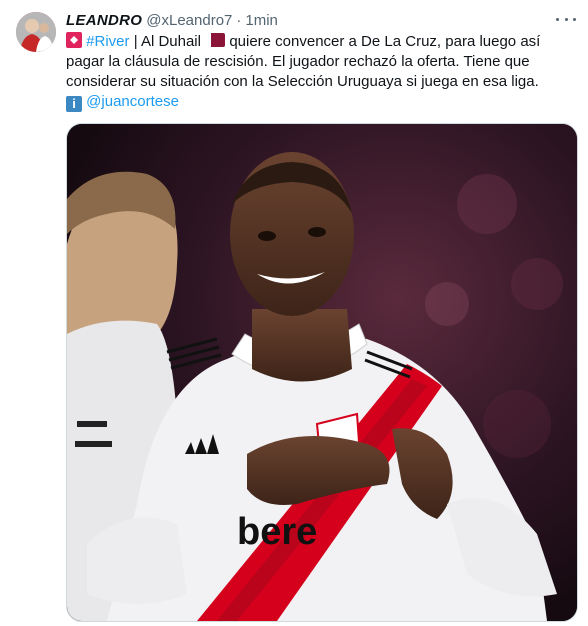  What do you see at coordinates (104, 20) in the screenshot?
I see `author-name: LEANDRO` at bounding box center [104, 20].